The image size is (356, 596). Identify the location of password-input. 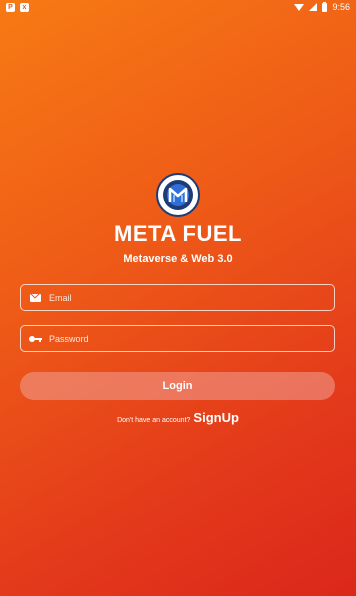
(191, 338).